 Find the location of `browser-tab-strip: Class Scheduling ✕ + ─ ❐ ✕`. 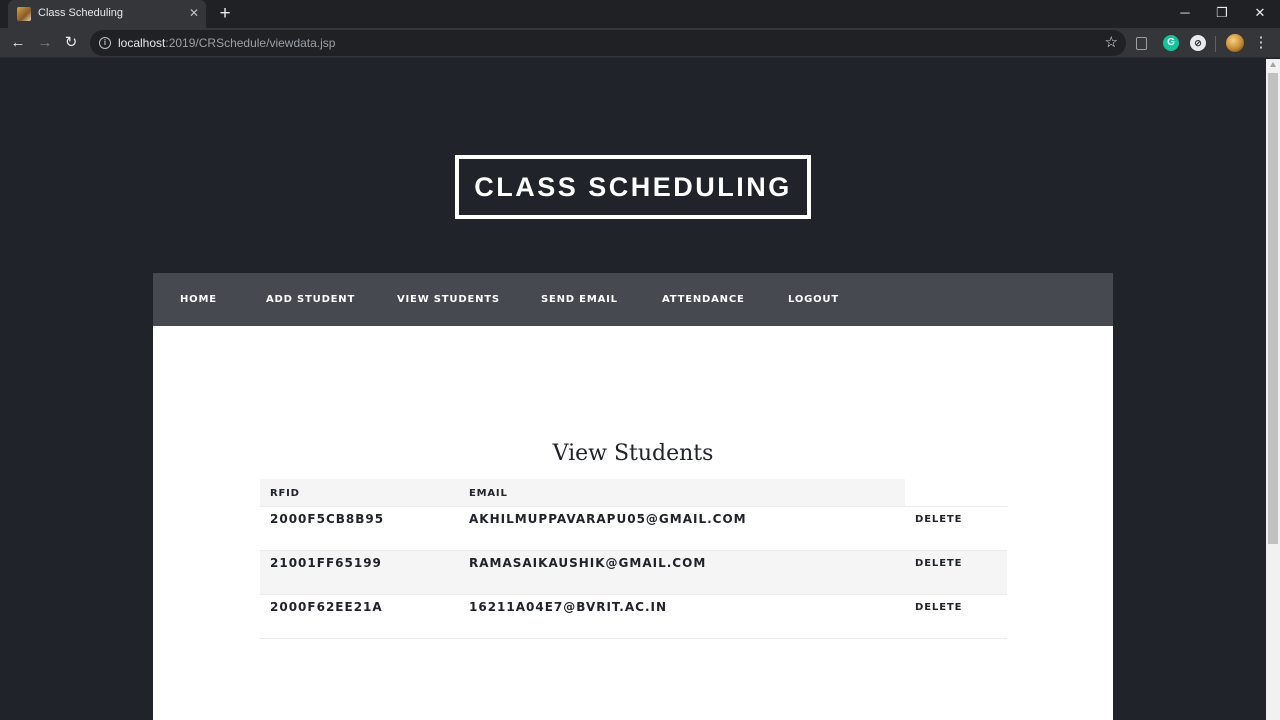

browser-tab-strip: Class Scheduling ✕ + ─ ❐ ✕ is located at coordinates (640, 14).